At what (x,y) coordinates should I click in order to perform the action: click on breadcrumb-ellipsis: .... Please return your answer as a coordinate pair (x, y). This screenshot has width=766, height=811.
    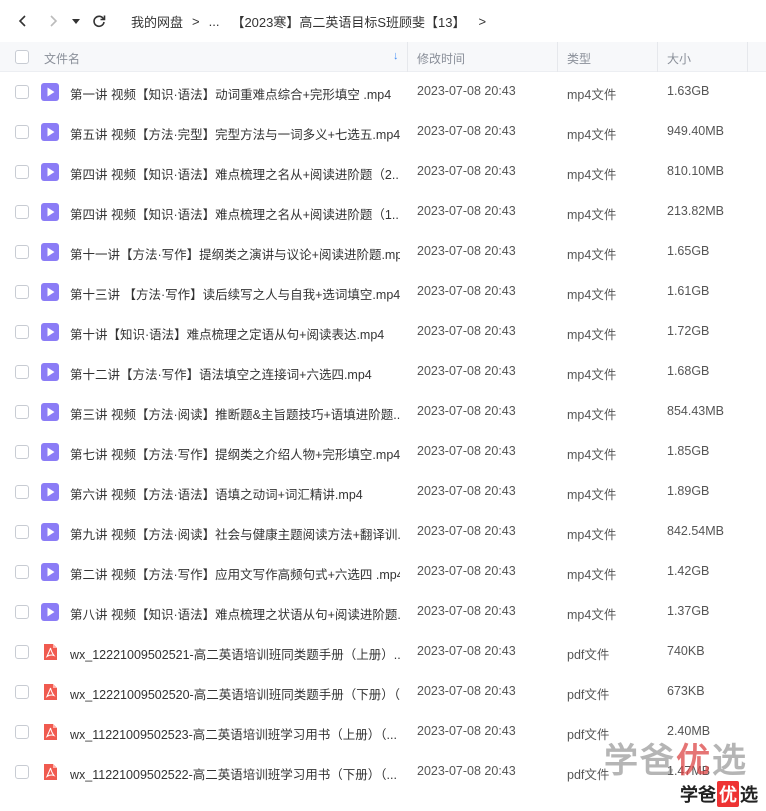
    Looking at the image, I should click on (214, 21).